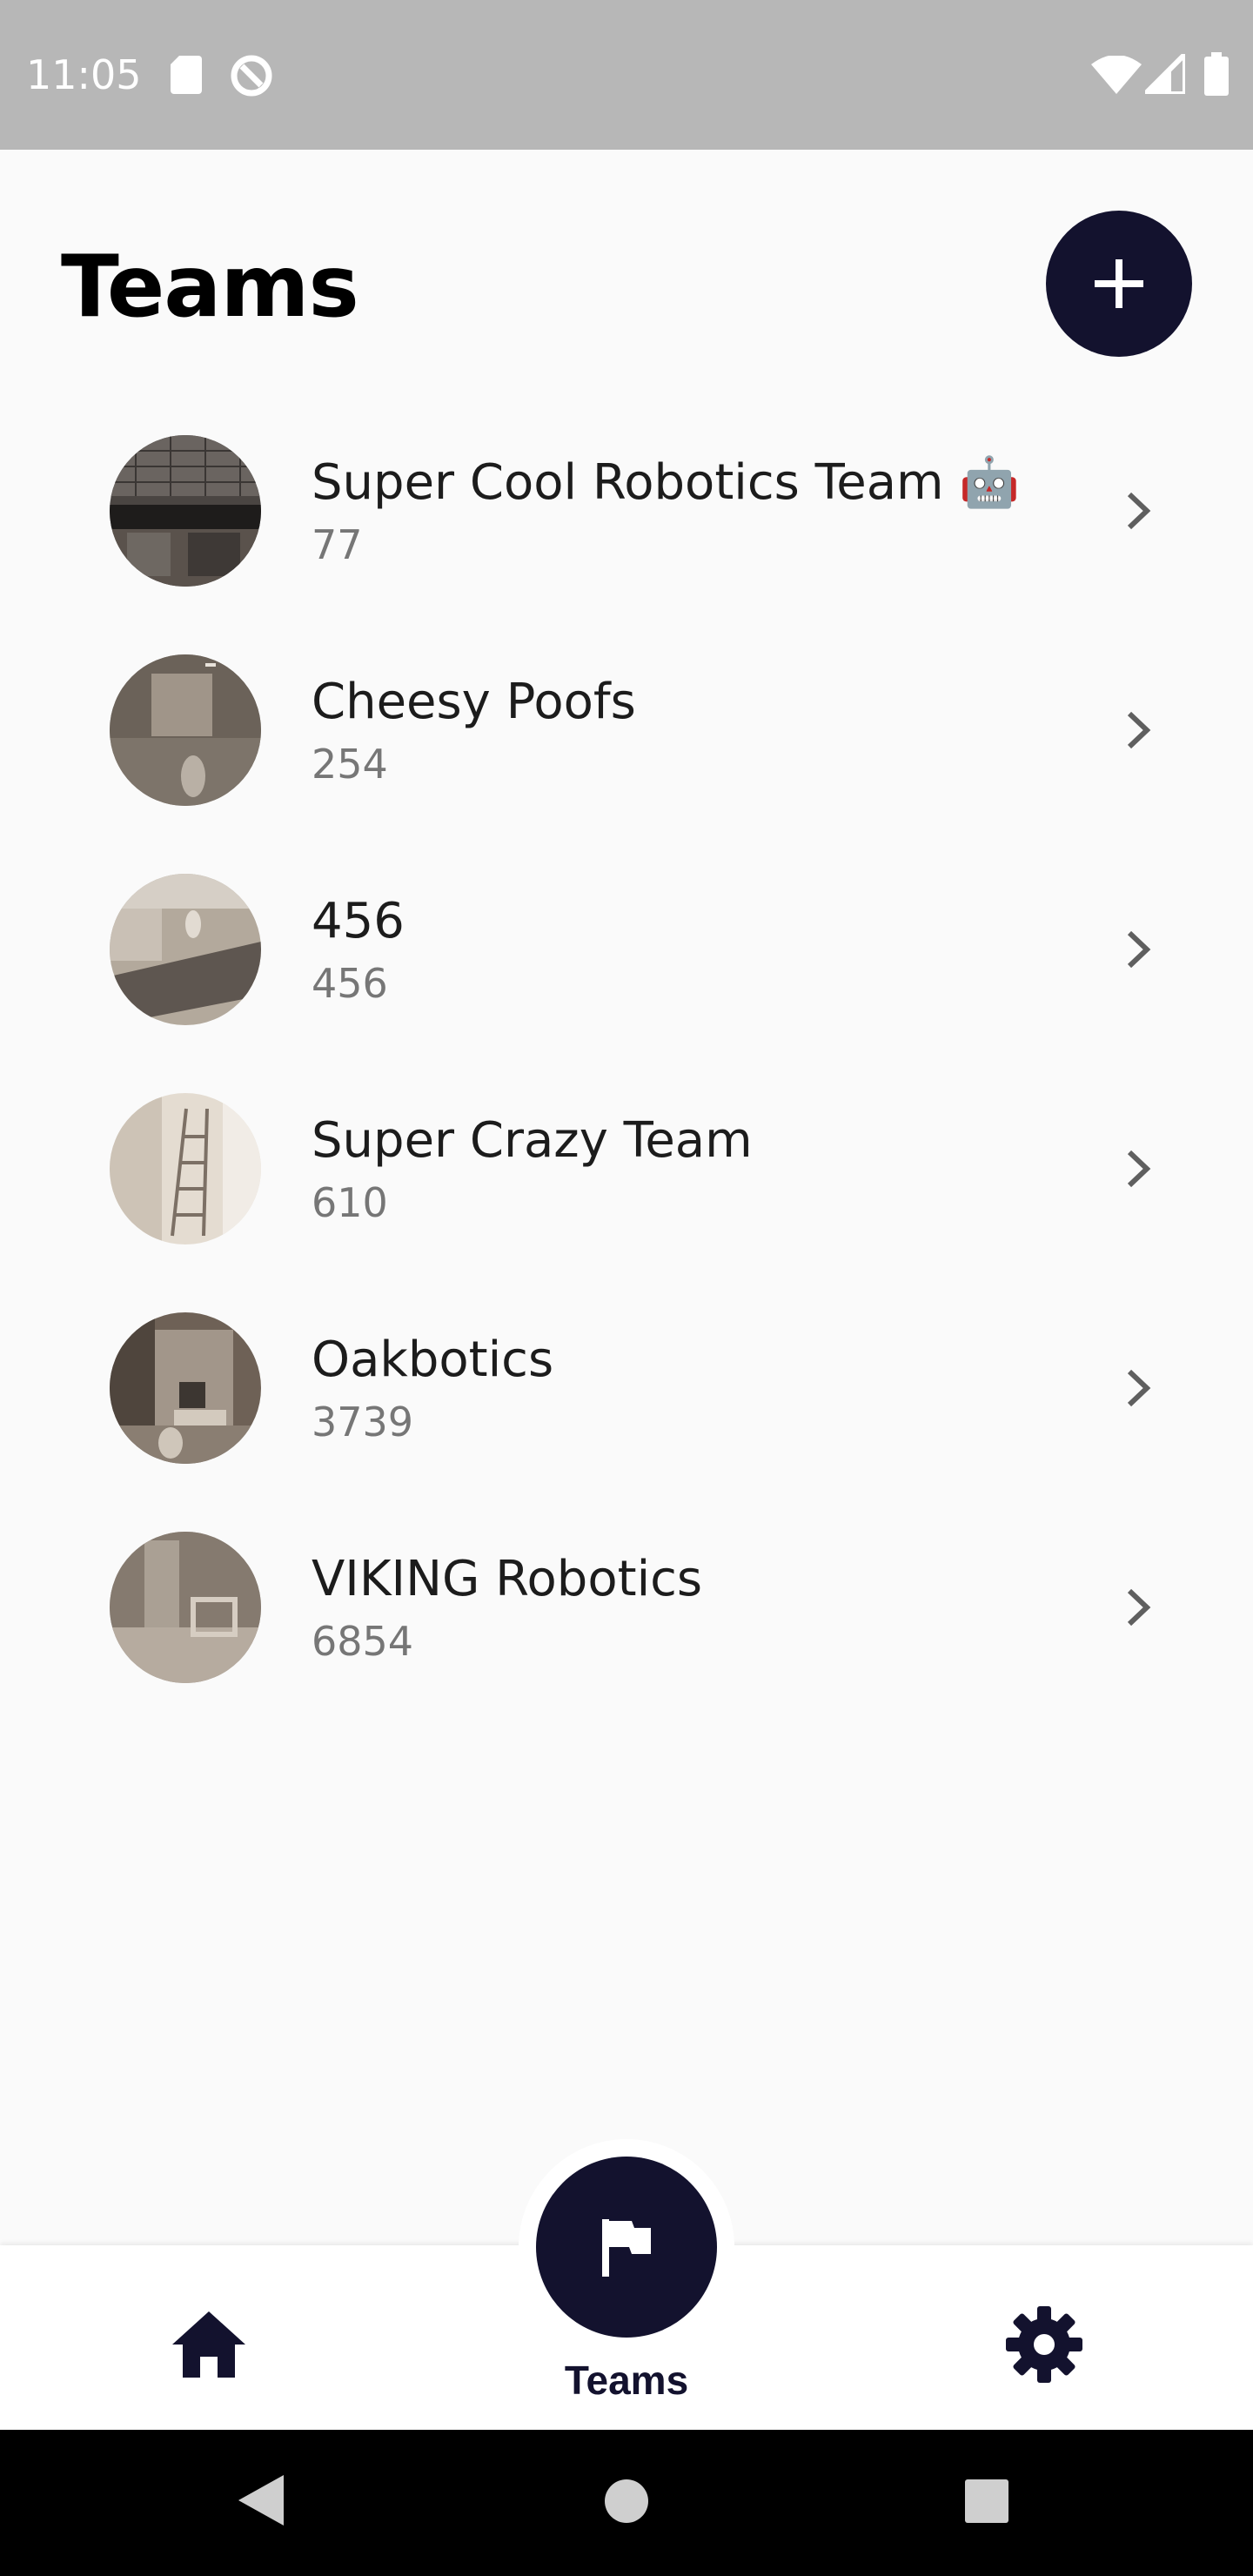 This screenshot has height=2576, width=1253. I want to click on flag-icon, so click(626, 2248).